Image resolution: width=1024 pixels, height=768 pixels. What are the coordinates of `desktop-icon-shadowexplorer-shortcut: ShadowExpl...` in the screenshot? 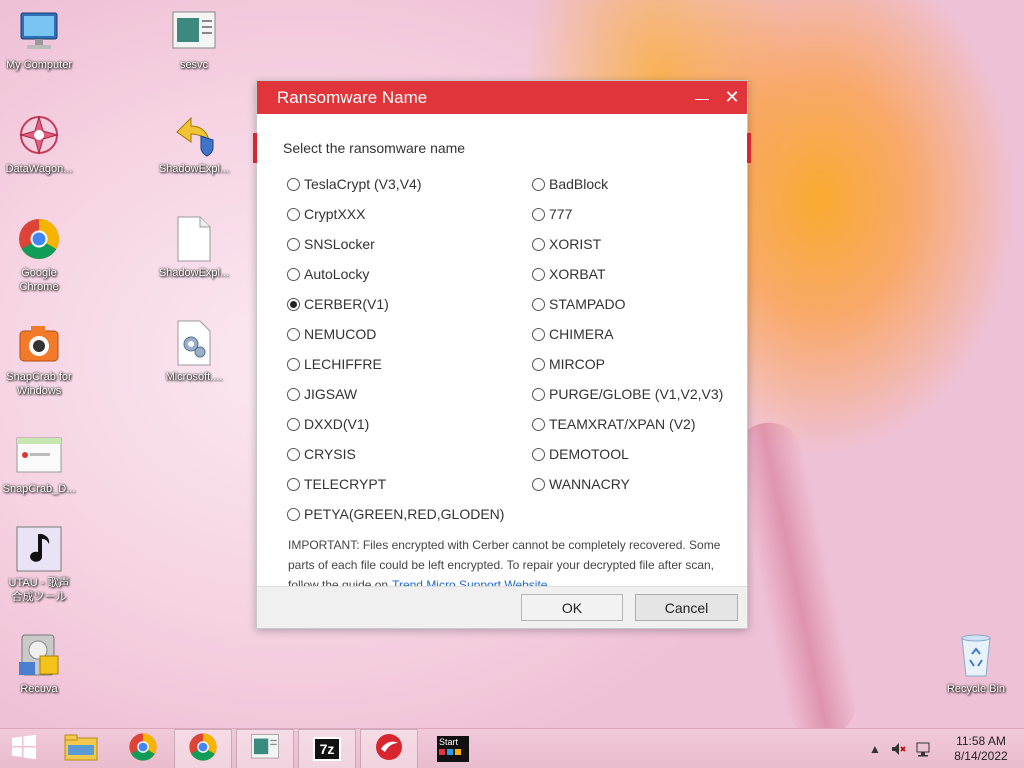 It's located at (194, 144).